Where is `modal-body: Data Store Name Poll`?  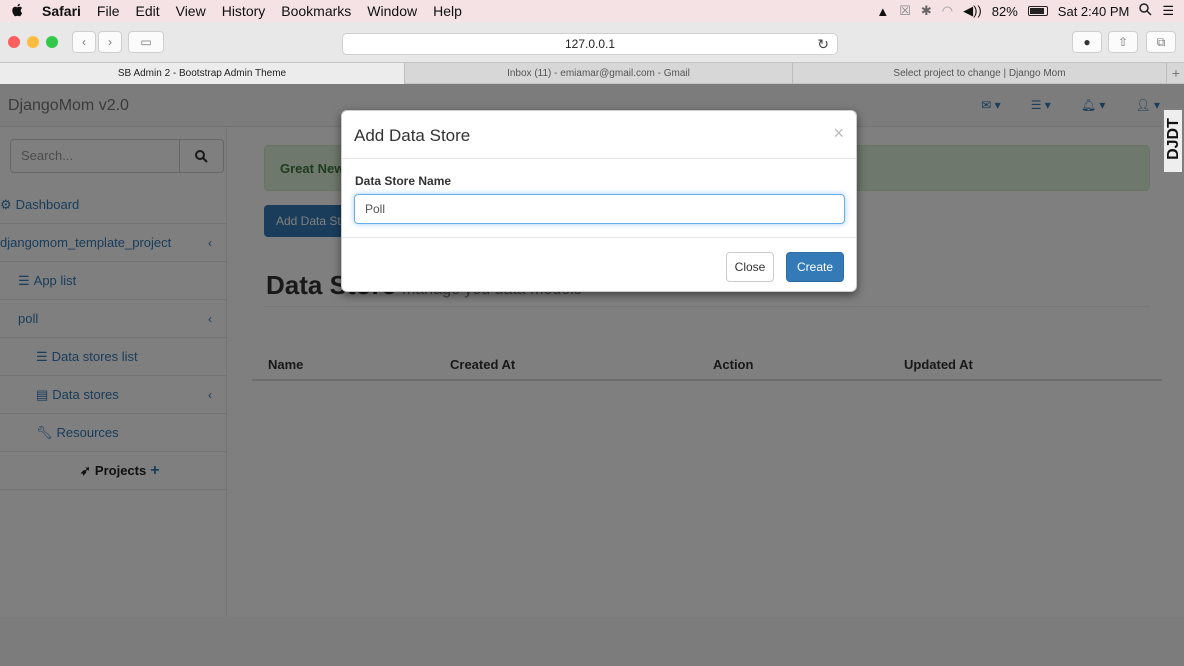 modal-body: Data Store Name Poll is located at coordinates (599, 198).